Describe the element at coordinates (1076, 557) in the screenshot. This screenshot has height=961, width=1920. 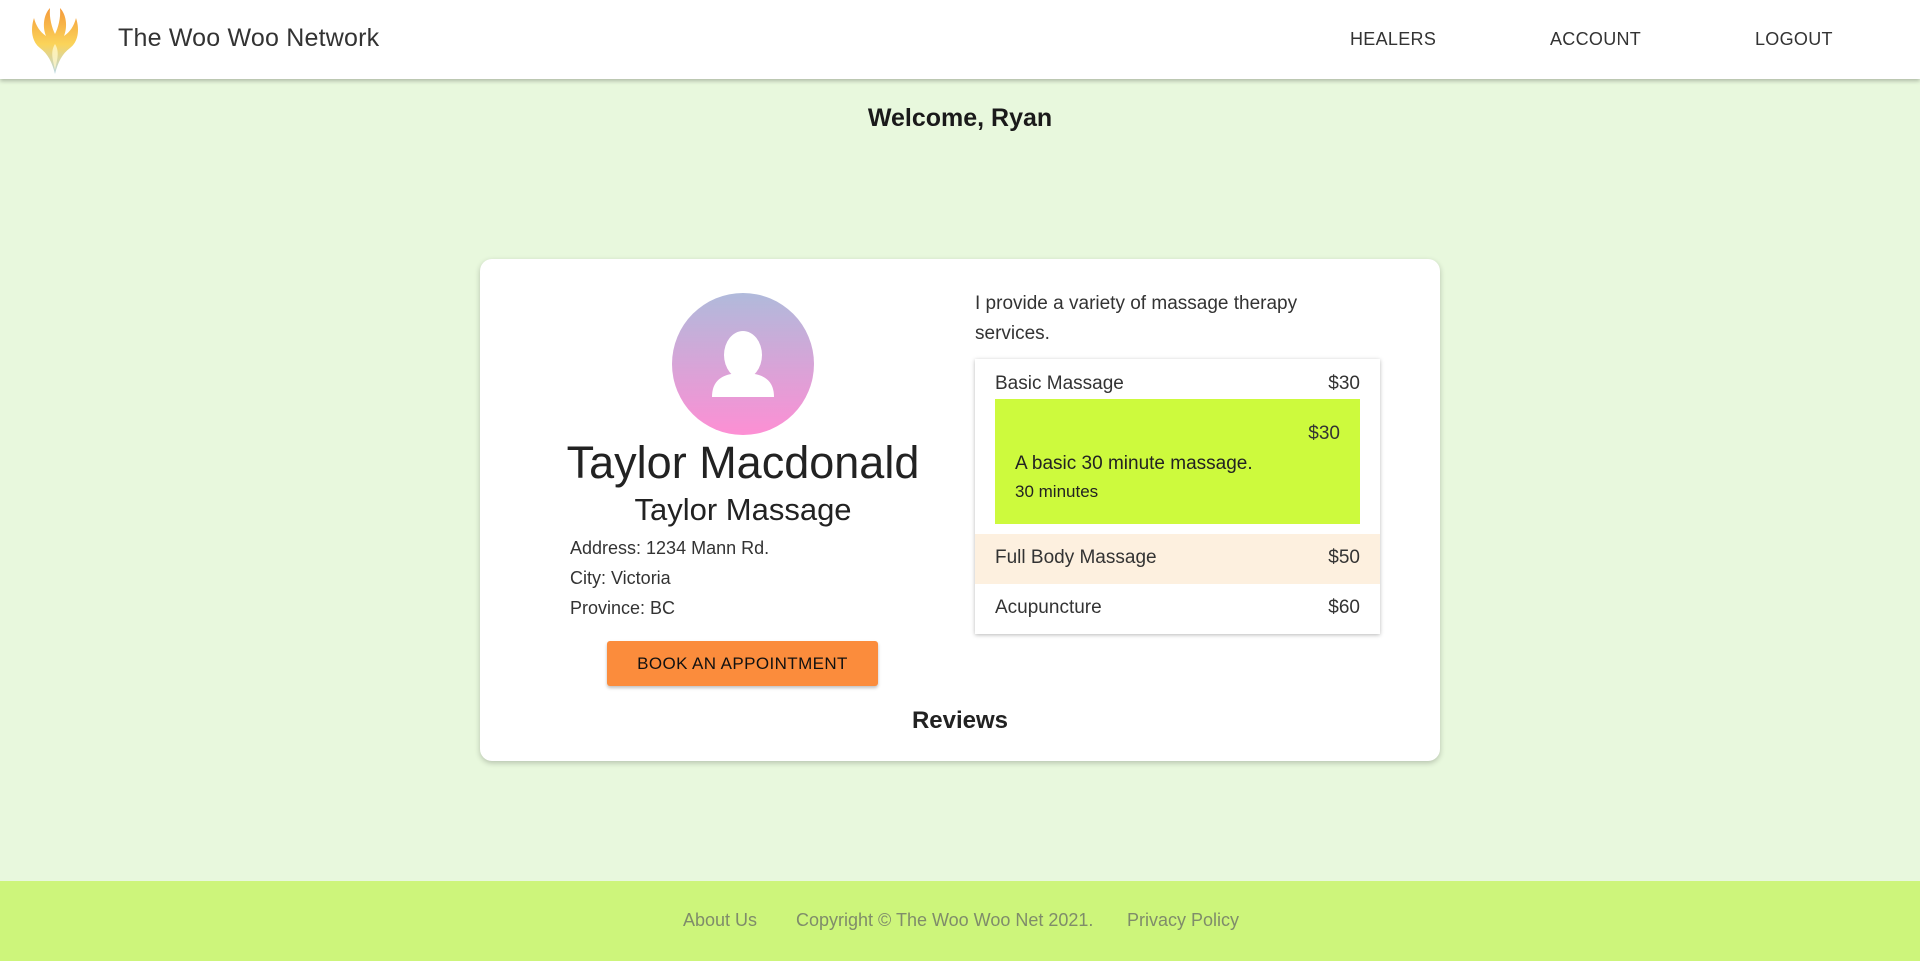
I see `service-name: Full Body Massage` at that location.